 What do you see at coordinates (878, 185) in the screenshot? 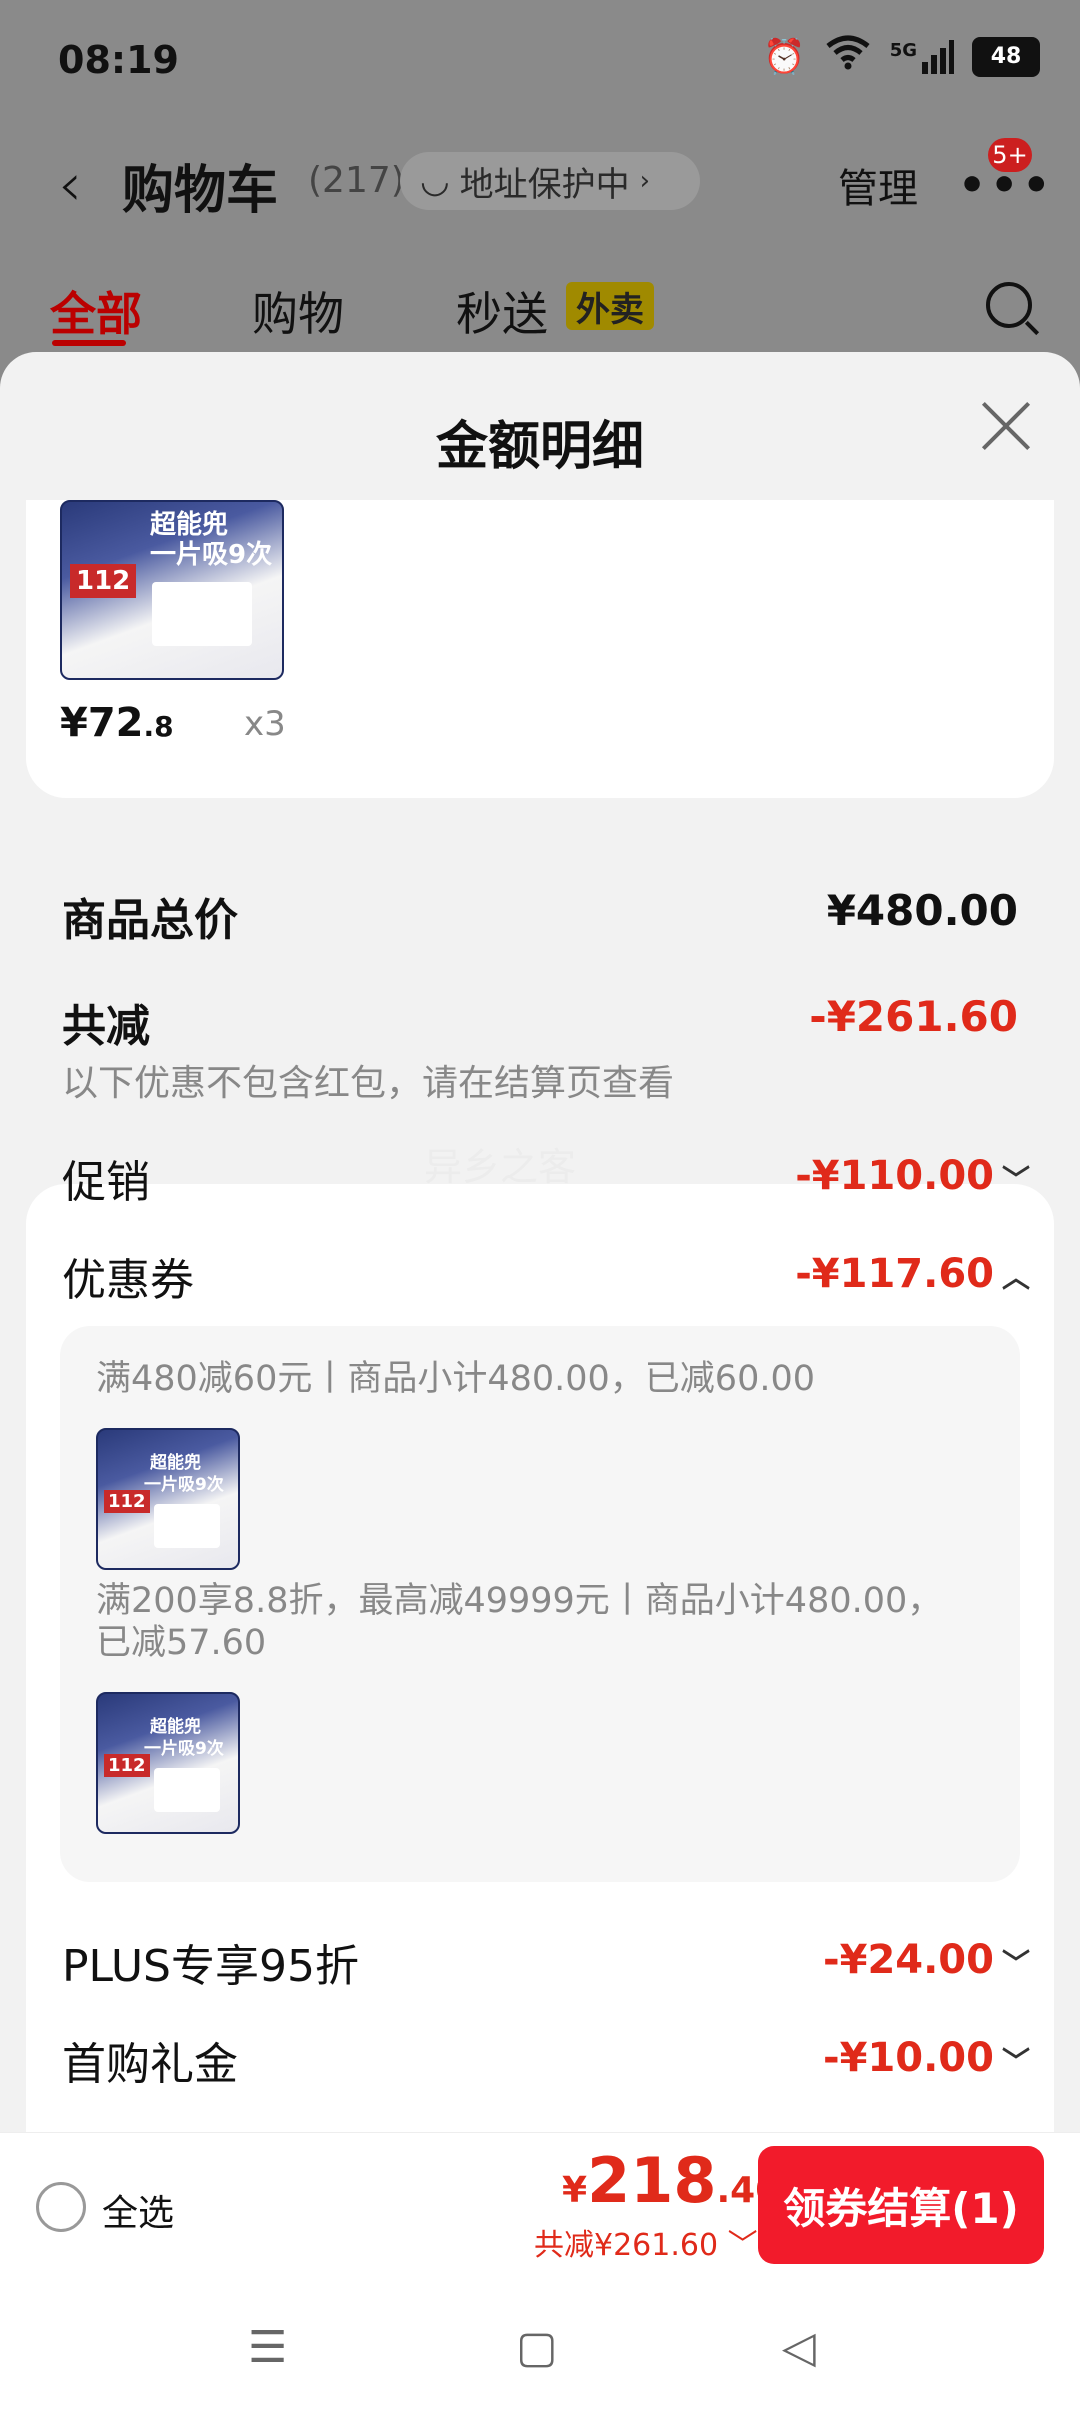
I see `manage-button: 管理` at bounding box center [878, 185].